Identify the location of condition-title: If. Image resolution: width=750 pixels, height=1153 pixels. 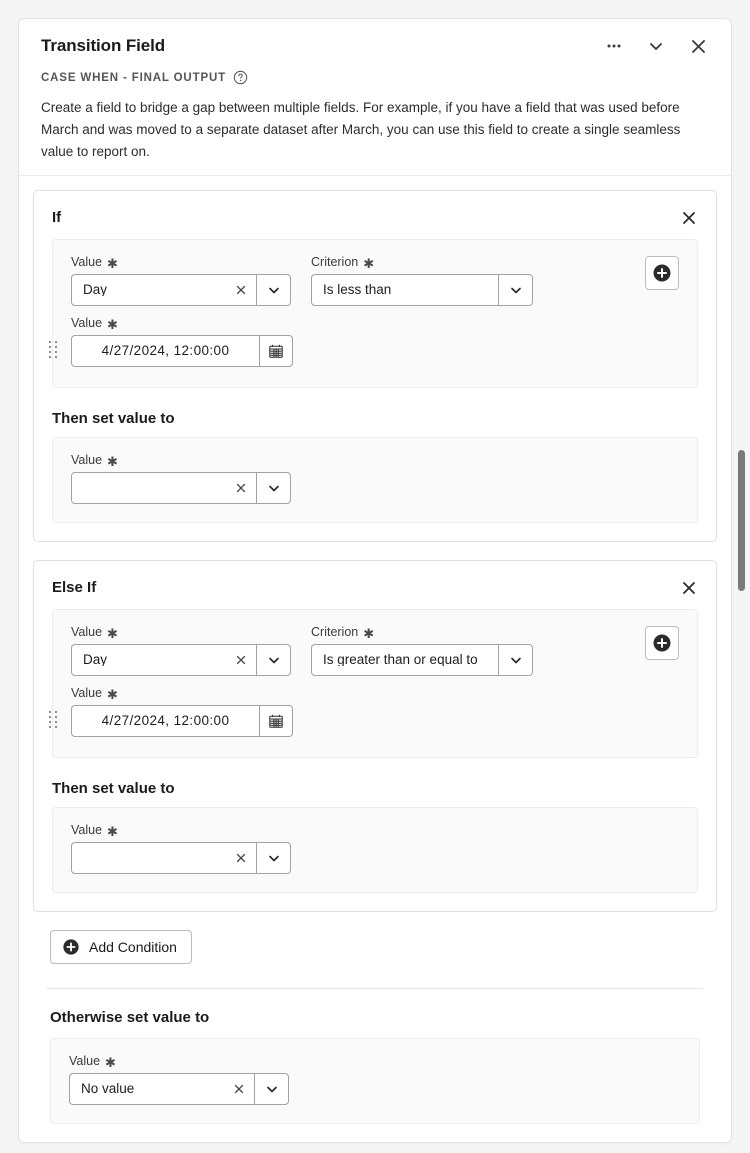
(57, 218).